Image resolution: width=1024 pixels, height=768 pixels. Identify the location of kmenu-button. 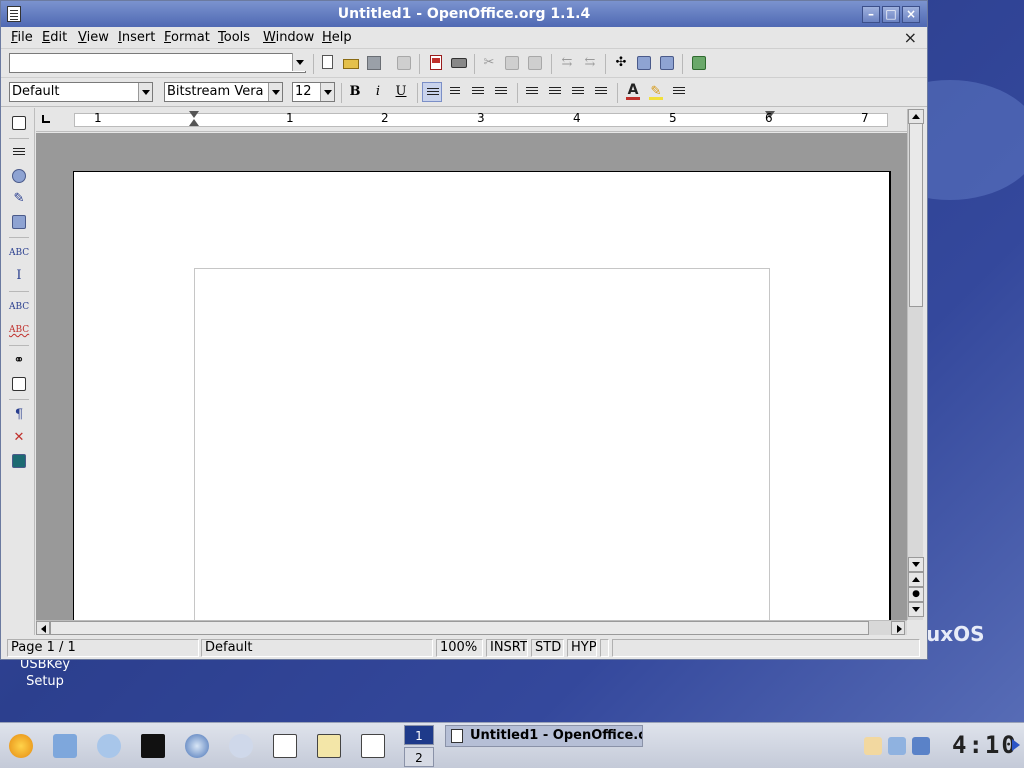
(21, 746).